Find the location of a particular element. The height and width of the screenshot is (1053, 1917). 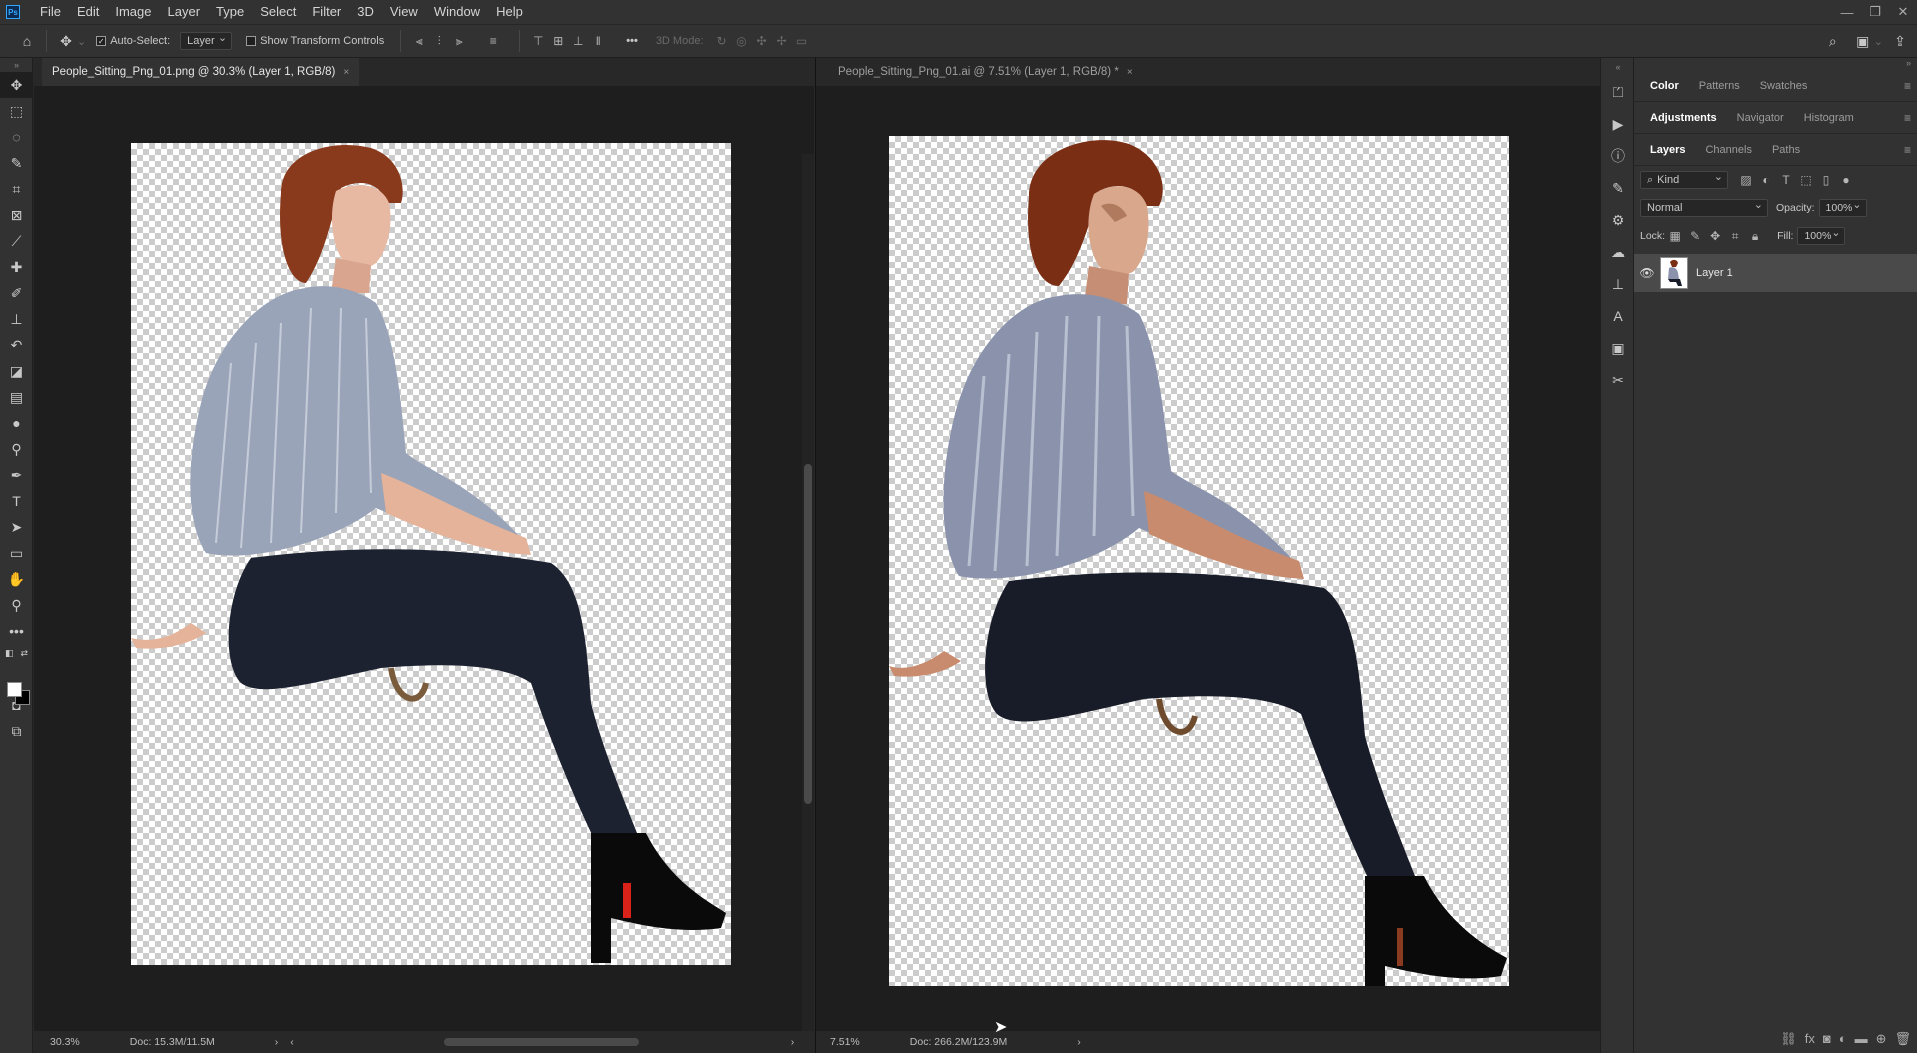

slide-3d-icon: ✢ is located at coordinates (782, 41).